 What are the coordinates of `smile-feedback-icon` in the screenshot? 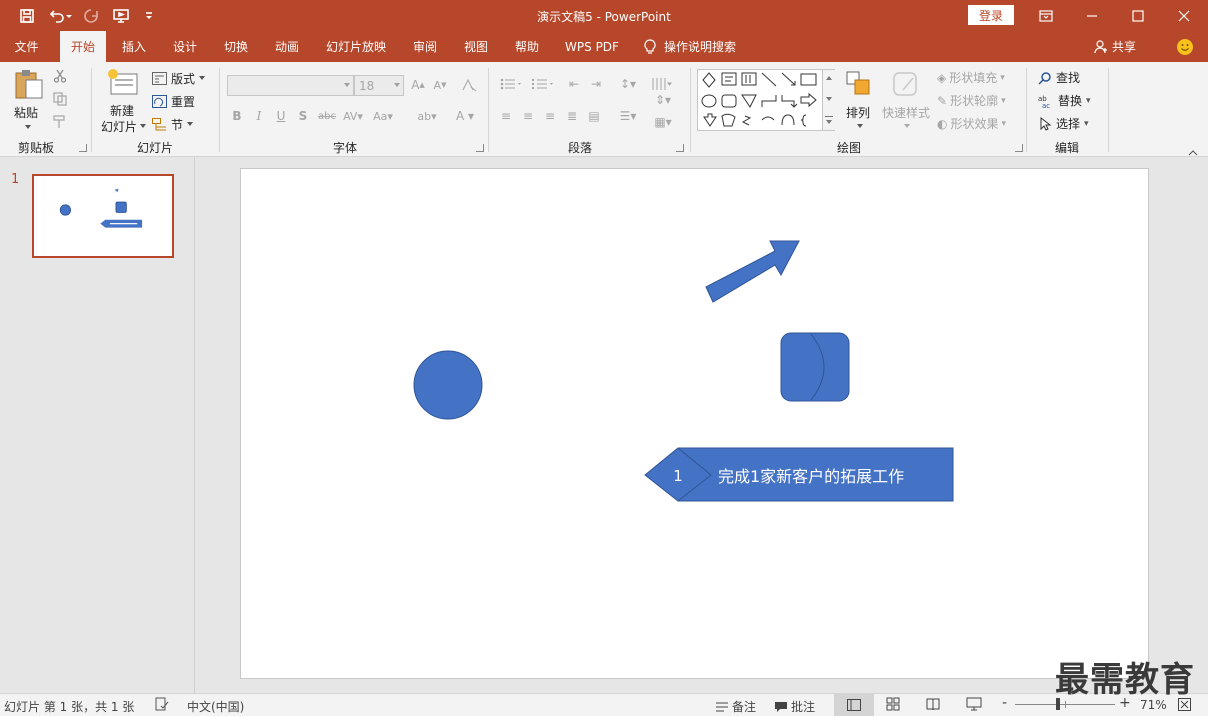 It's located at (1185, 47).